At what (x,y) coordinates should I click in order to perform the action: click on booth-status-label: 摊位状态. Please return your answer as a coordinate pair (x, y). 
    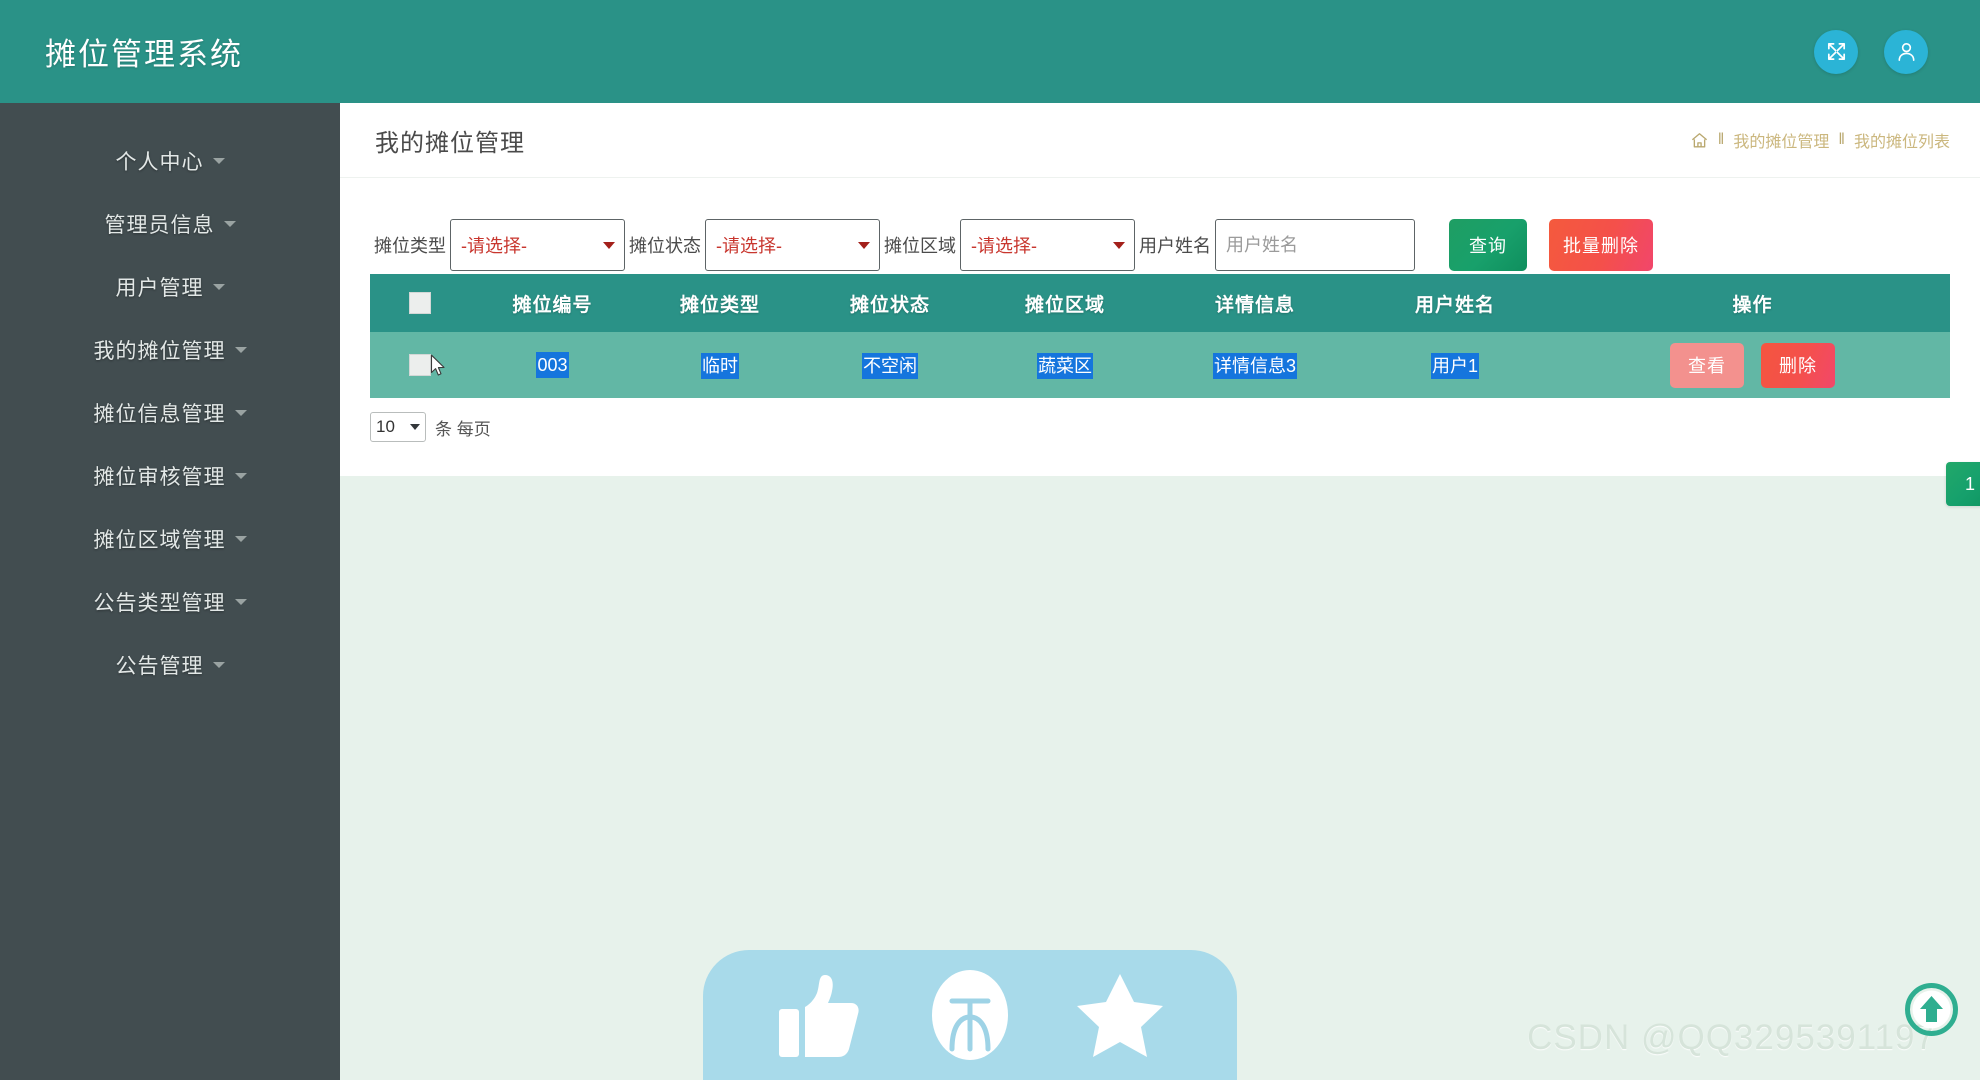
    Looking at the image, I should click on (665, 246).